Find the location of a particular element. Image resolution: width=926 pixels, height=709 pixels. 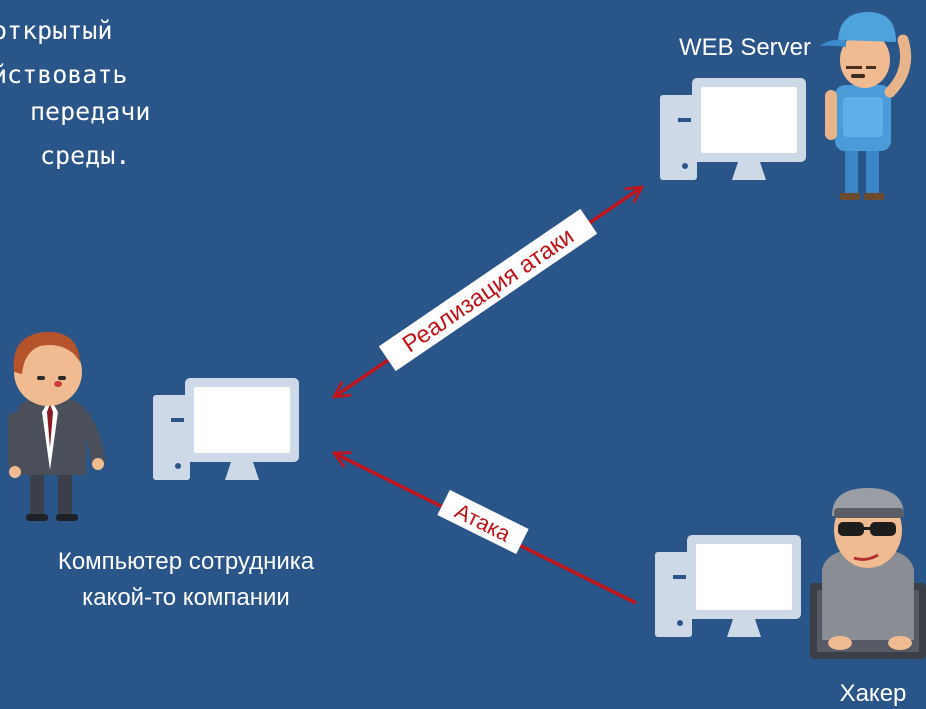

web-server-label: WEB Server is located at coordinates (745, 47).